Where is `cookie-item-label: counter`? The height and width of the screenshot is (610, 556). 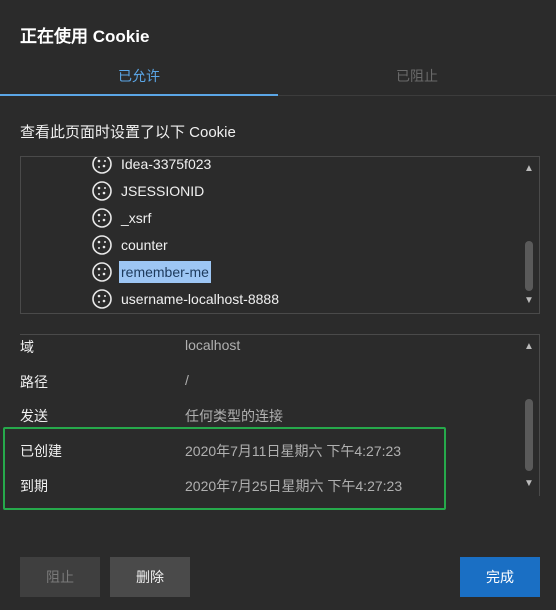
cookie-item-label: counter is located at coordinates (144, 245).